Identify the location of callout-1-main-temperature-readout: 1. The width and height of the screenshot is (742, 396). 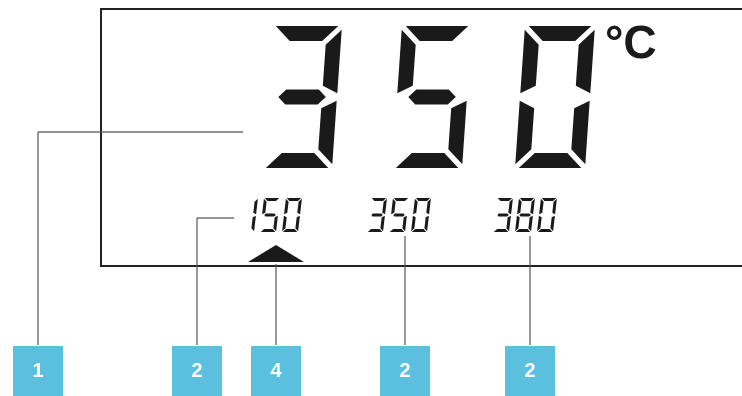
(38, 371).